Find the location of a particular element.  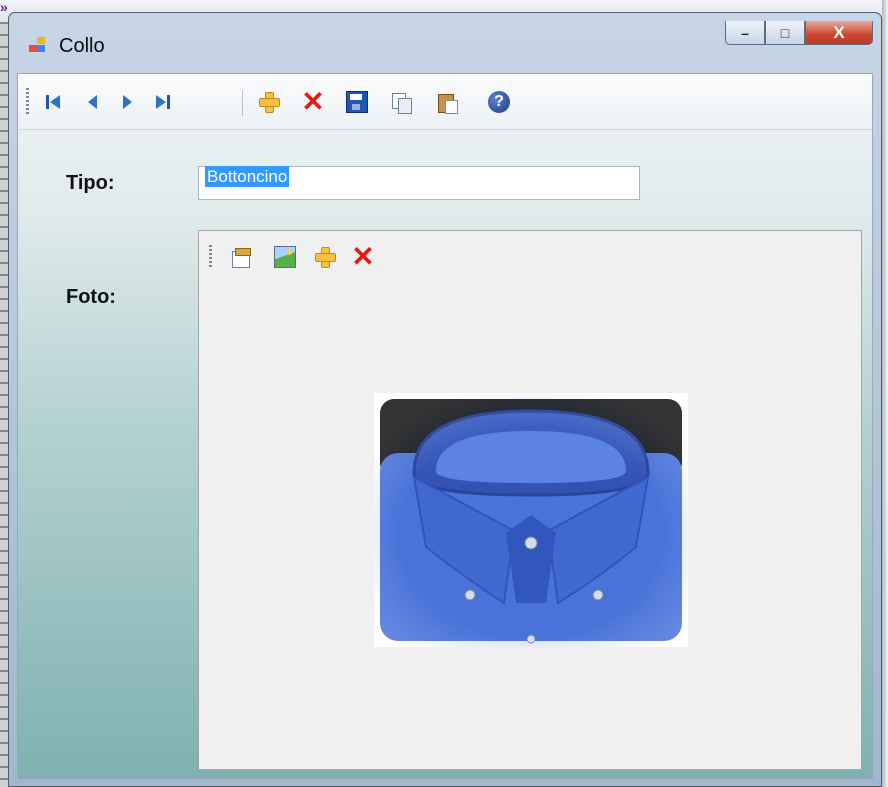

add-image-button is located at coordinates (325, 257).